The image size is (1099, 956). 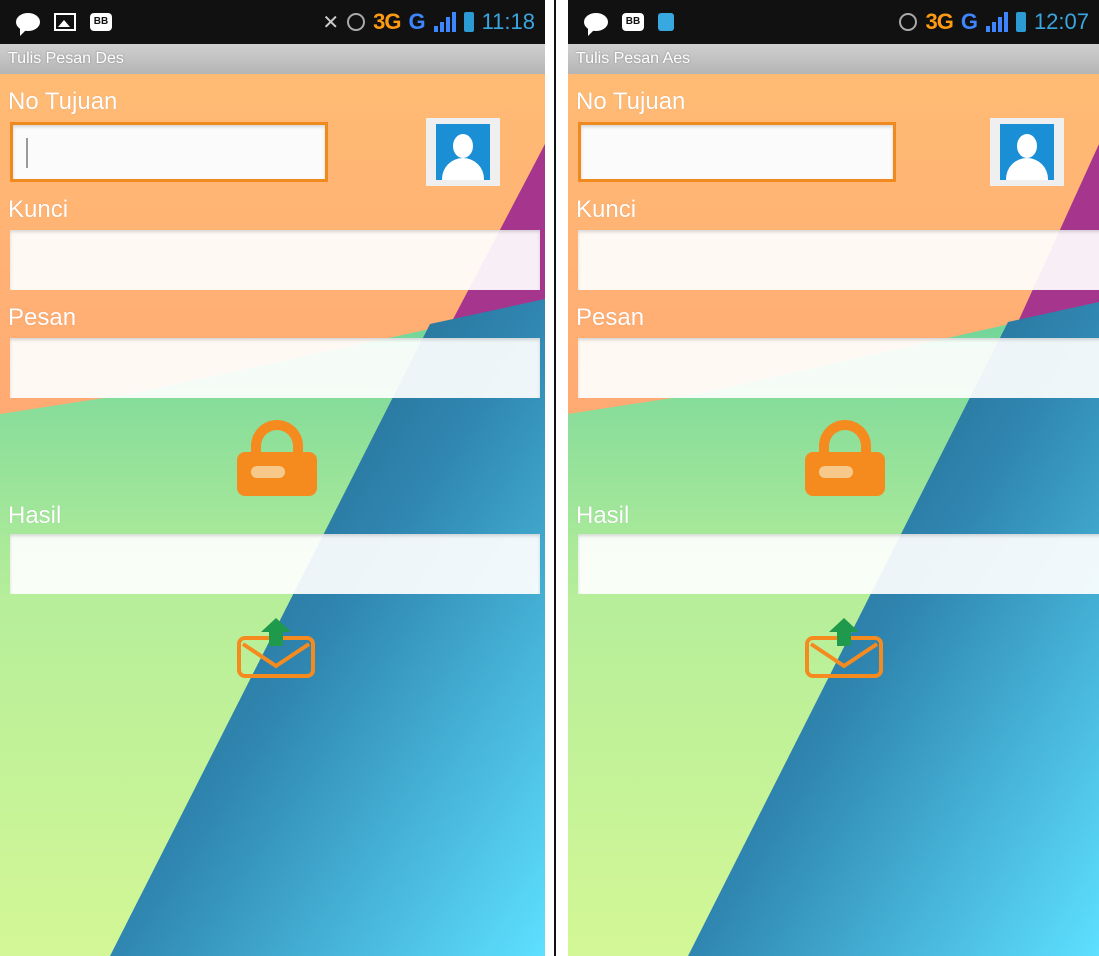 I want to click on clock: 11:18, so click(x=508, y=21).